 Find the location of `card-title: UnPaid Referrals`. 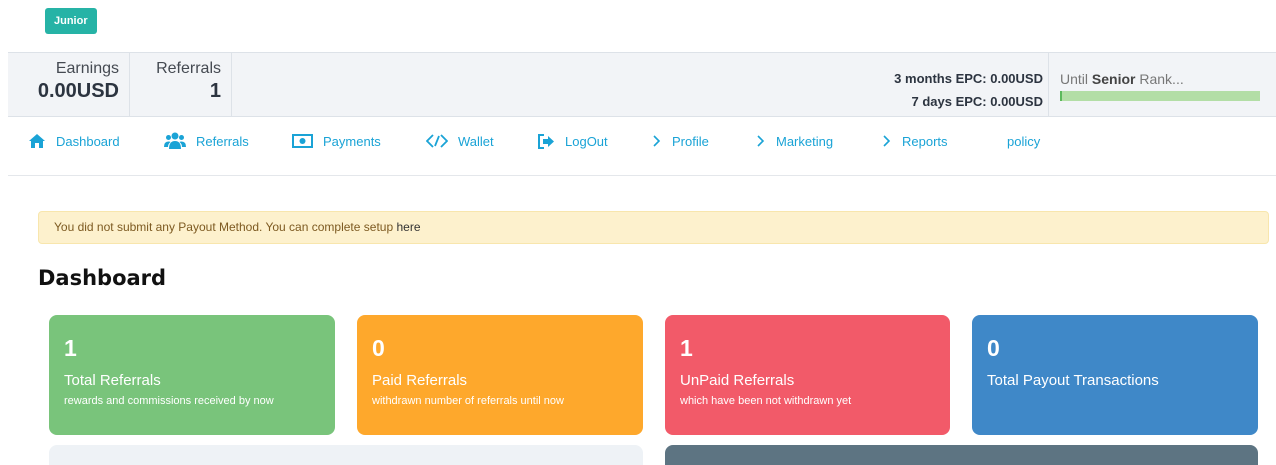

card-title: UnPaid Referrals is located at coordinates (737, 380).